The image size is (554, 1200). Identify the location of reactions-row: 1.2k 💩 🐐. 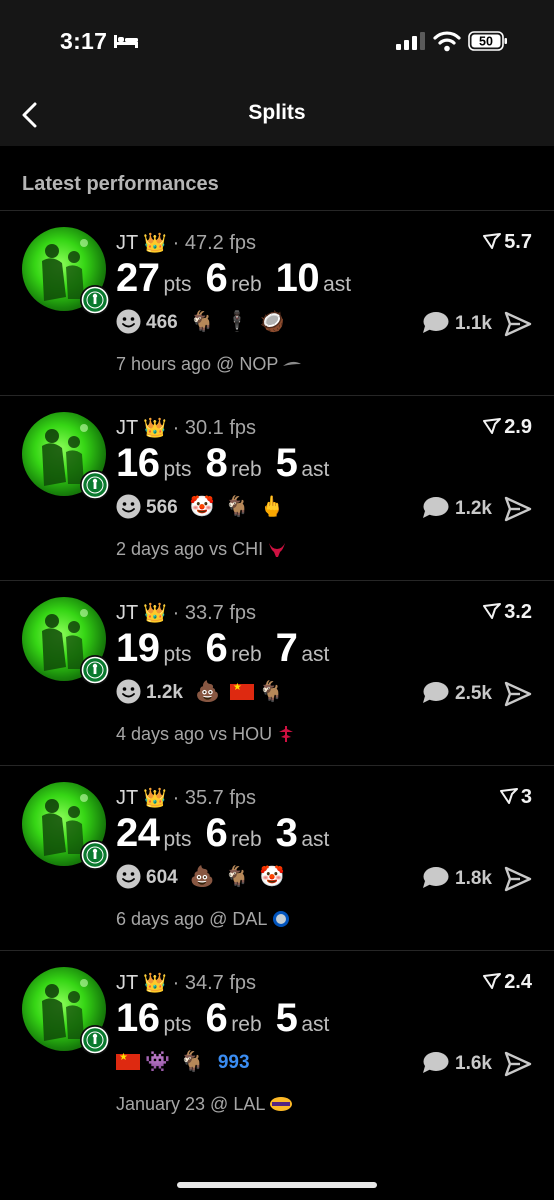
(205, 694).